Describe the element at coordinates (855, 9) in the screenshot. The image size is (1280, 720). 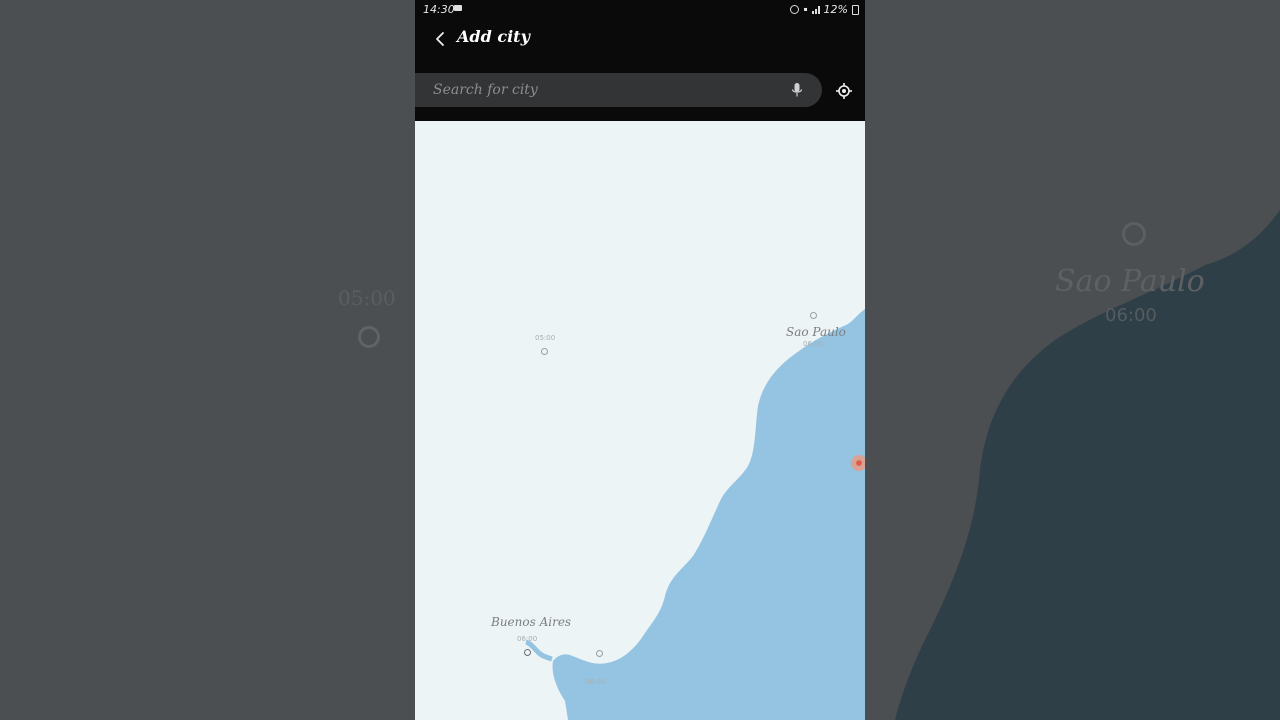
I see `battery-icon` at that location.